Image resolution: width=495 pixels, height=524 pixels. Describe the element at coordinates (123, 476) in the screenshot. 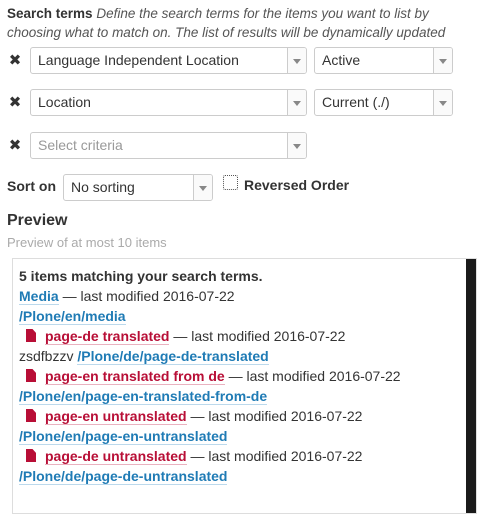

I see `result-path-link: /Plone/de/page-de-untranslated` at that location.